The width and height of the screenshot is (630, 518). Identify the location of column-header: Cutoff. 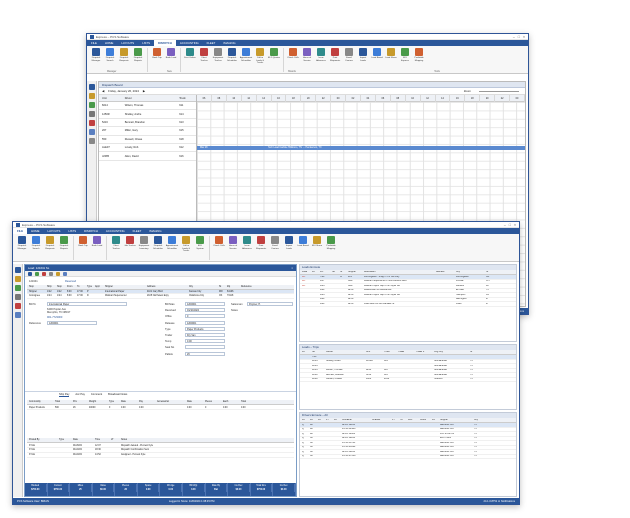
(424, 420).